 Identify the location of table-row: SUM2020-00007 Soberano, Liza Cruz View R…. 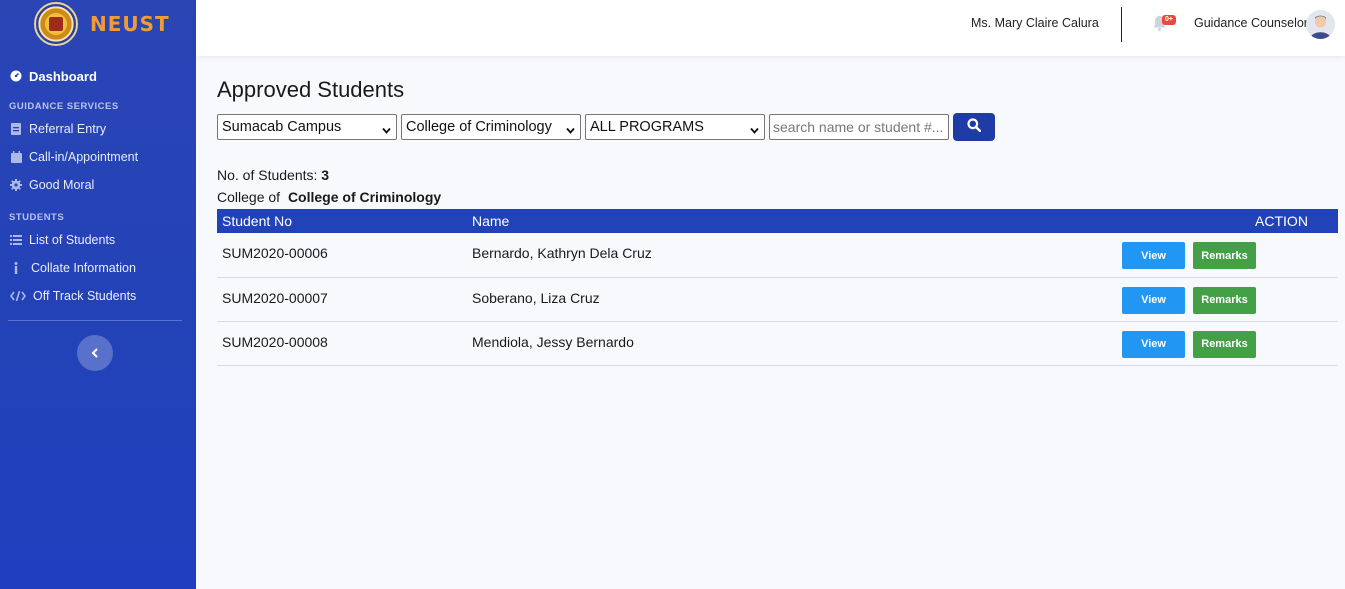
(777, 299).